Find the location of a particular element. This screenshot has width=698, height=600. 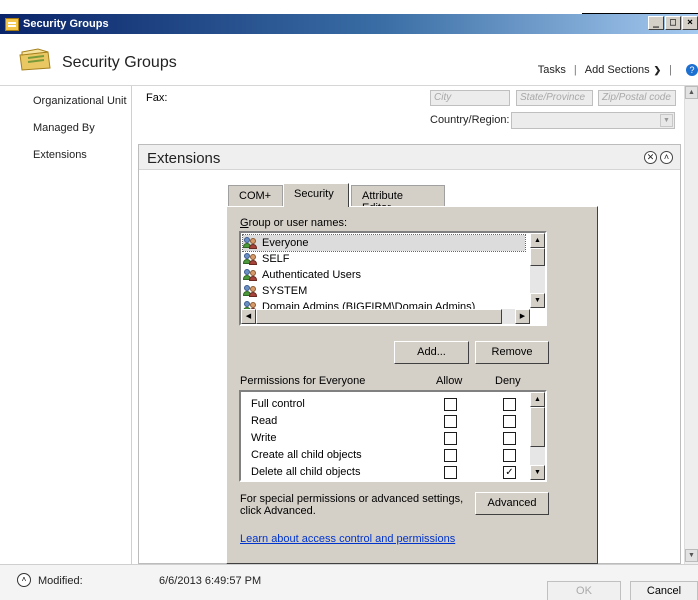

deny-column-header: Deny is located at coordinates (508, 381).